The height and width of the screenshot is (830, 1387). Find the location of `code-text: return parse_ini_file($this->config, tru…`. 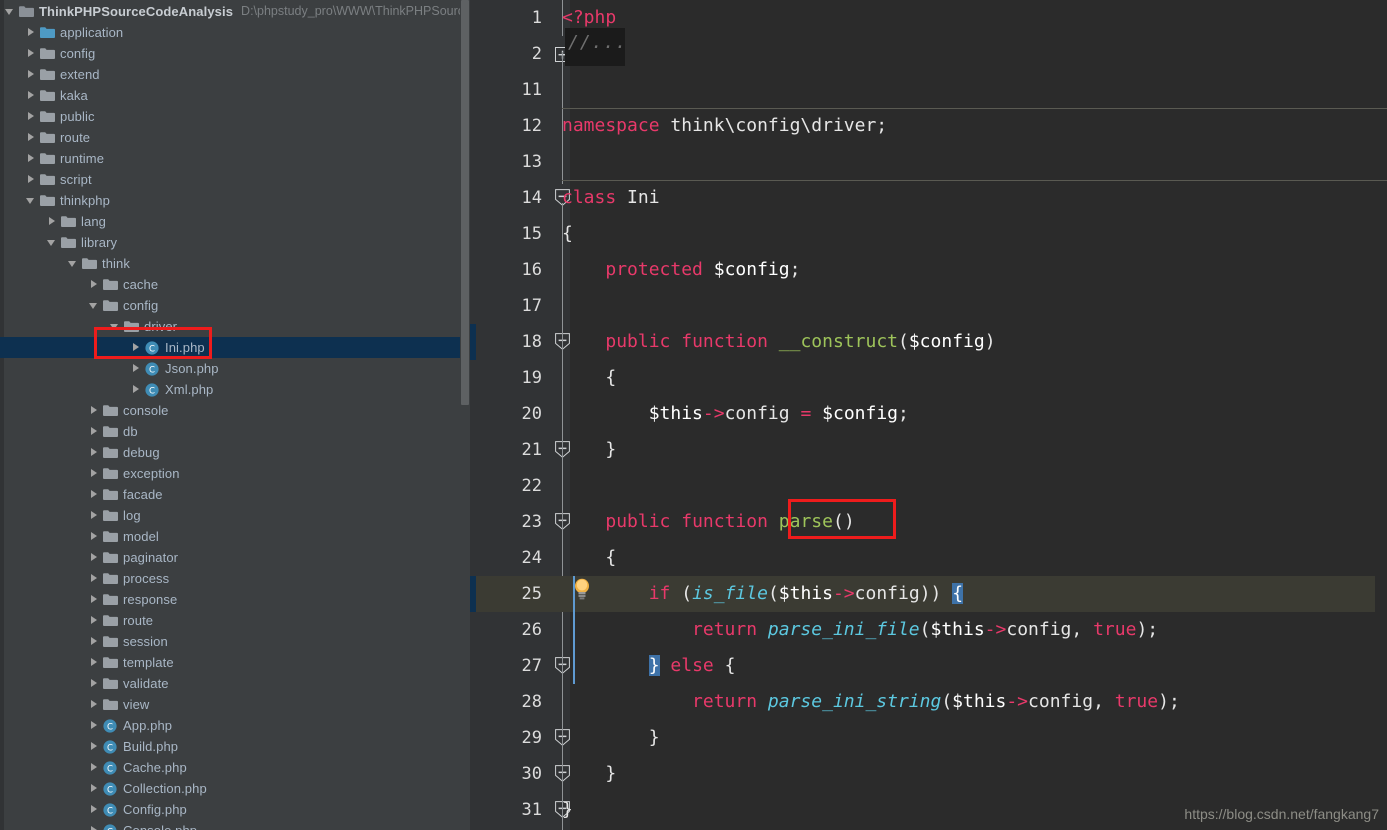

code-text: return parse_ini_file($this->config, tru… is located at coordinates (860, 630).